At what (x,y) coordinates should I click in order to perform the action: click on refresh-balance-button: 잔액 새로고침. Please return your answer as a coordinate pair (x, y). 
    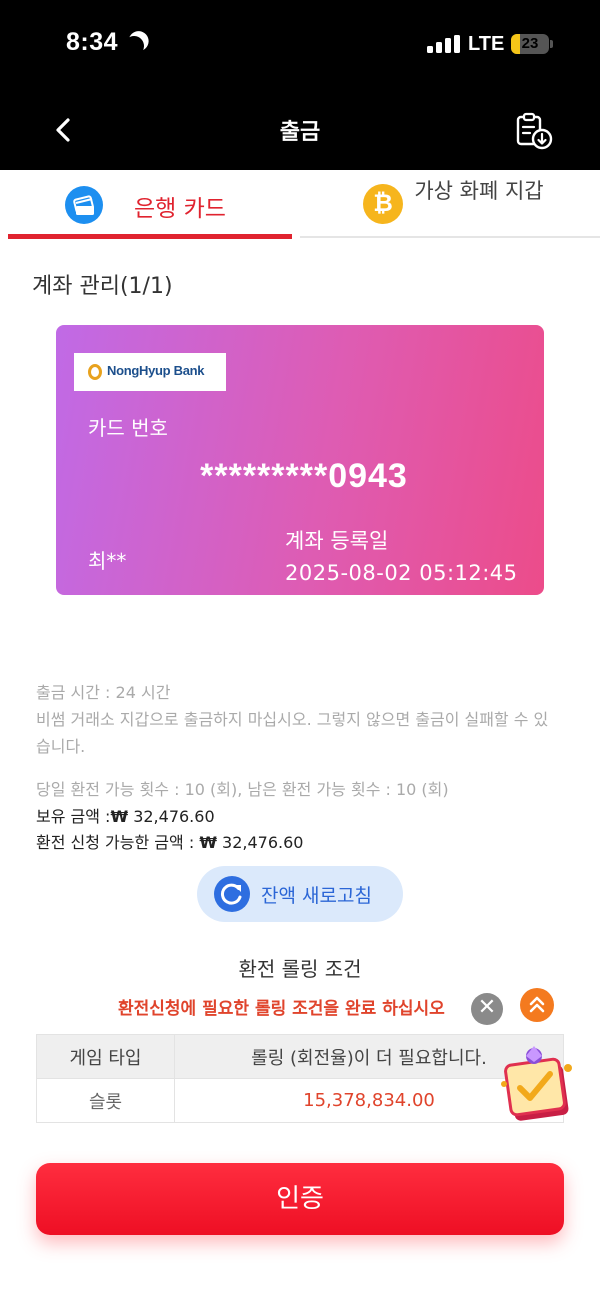
    Looking at the image, I should click on (300, 894).